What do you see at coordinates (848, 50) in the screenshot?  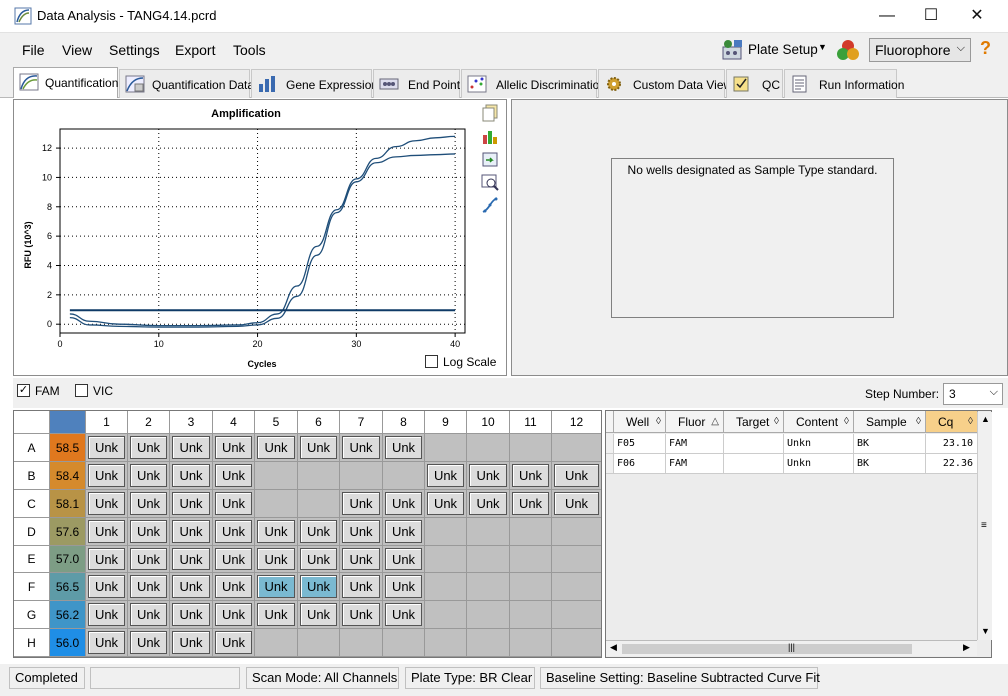 I see `color-circles-icon` at bounding box center [848, 50].